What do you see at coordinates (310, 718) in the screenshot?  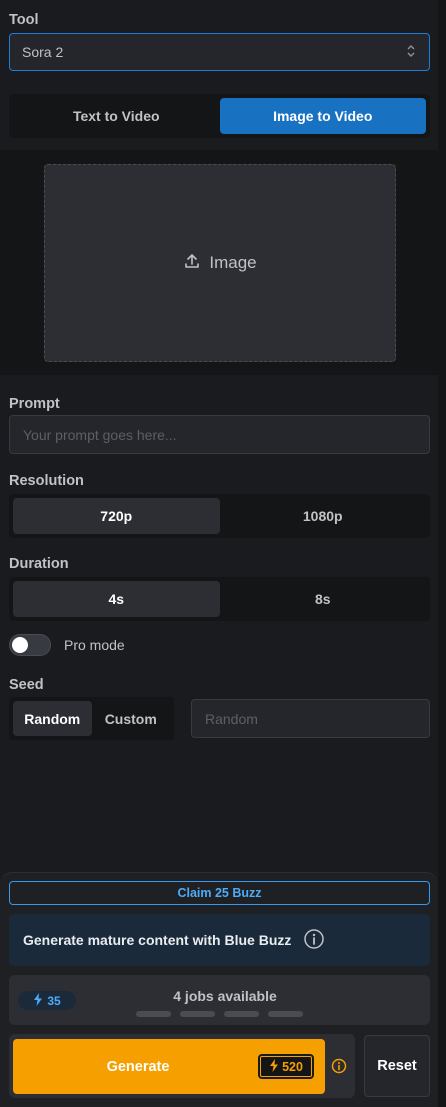 I see `seed-input: Random` at bounding box center [310, 718].